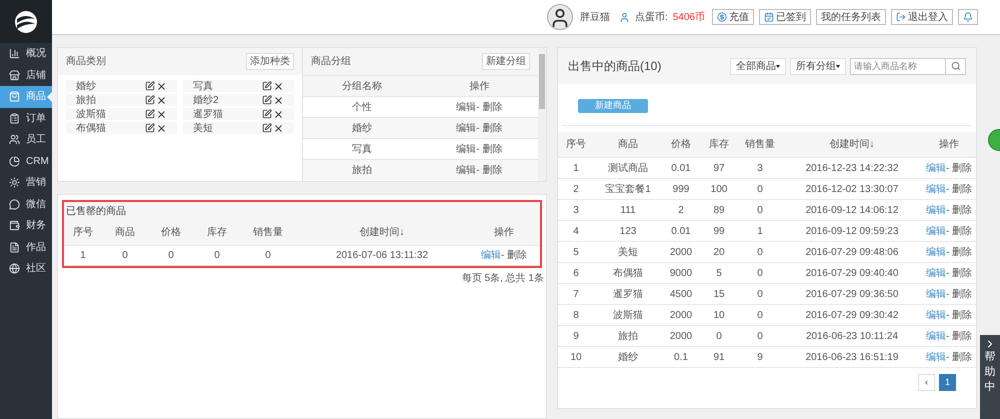 Image resolution: width=1000 pixels, height=419 pixels. I want to click on page-button: ‹, so click(926, 382).